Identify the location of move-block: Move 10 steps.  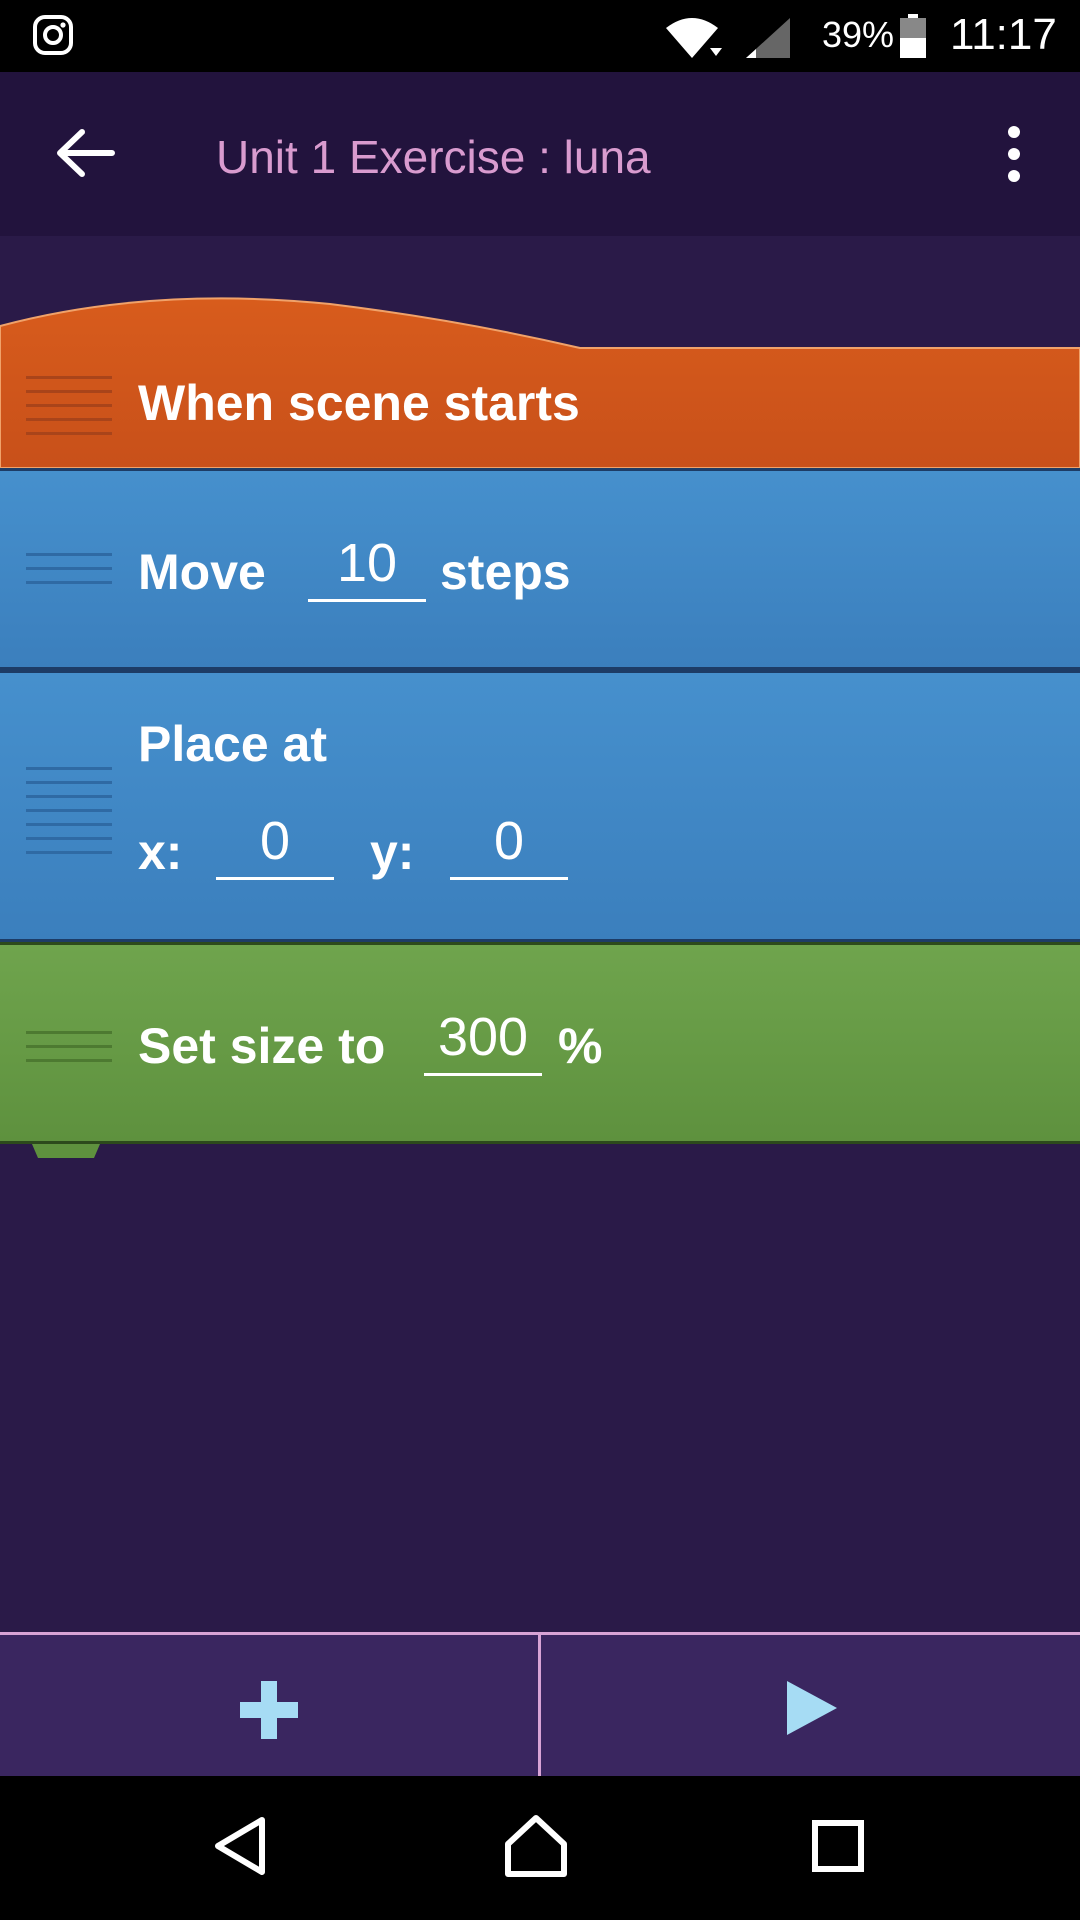
(540, 569).